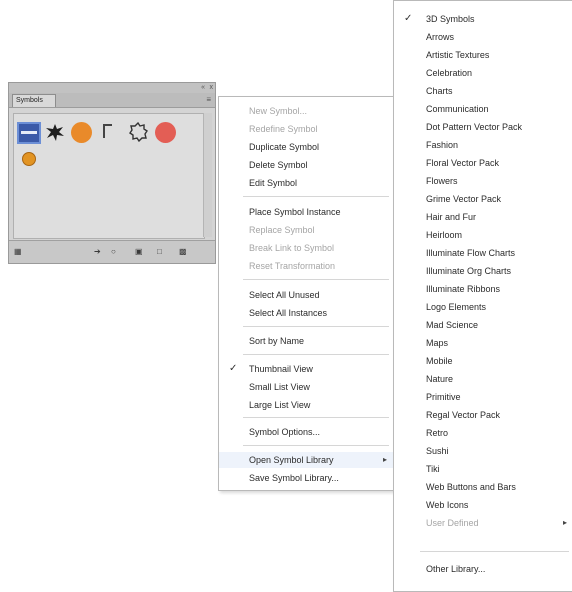 This screenshot has width=572, height=592. What do you see at coordinates (483, 199) in the screenshot?
I see `library-item-grime: Grime Vector Pack` at bounding box center [483, 199].